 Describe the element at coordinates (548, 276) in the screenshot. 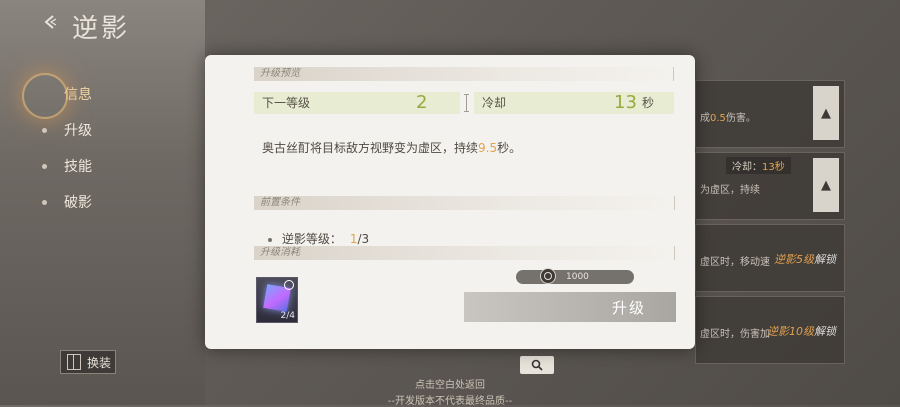

I see `coin-icon` at that location.